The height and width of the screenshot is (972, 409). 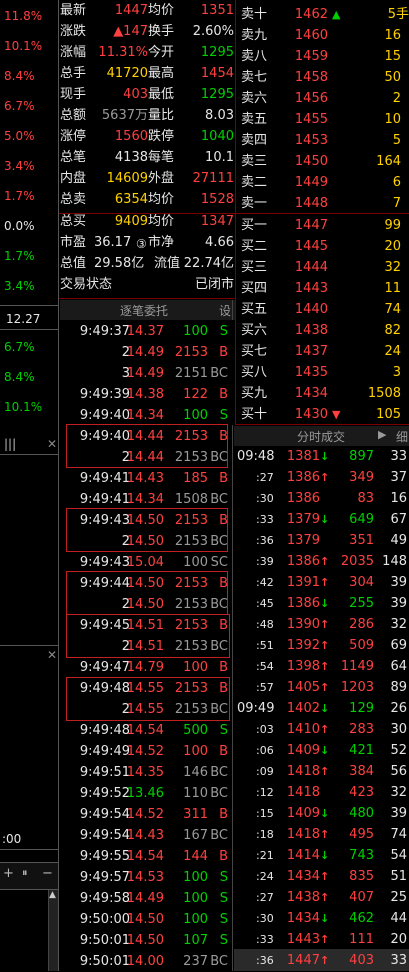 I want to click on bid-row: 买一 1447 99, so click(x=324, y=225).